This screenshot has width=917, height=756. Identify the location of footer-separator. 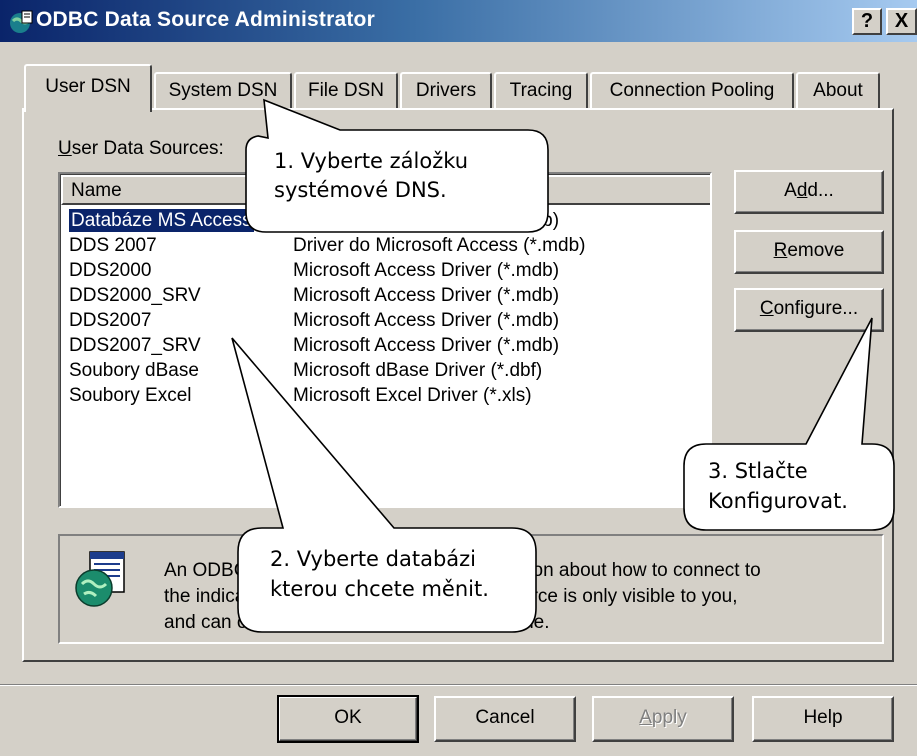
(458, 685).